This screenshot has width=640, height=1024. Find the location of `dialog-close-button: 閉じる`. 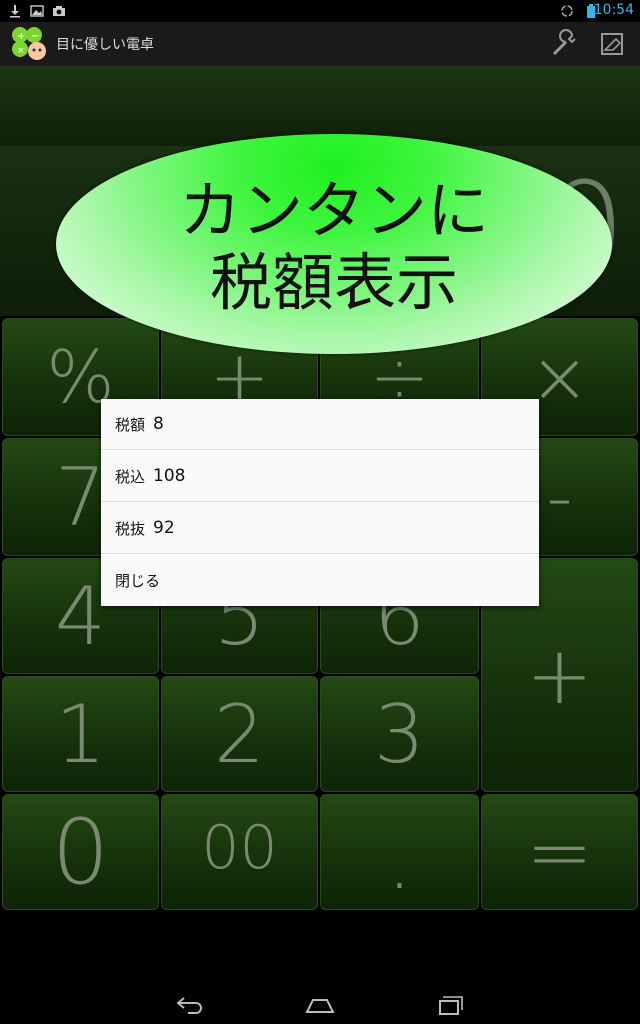

dialog-close-button: 閉じる is located at coordinates (320, 580).